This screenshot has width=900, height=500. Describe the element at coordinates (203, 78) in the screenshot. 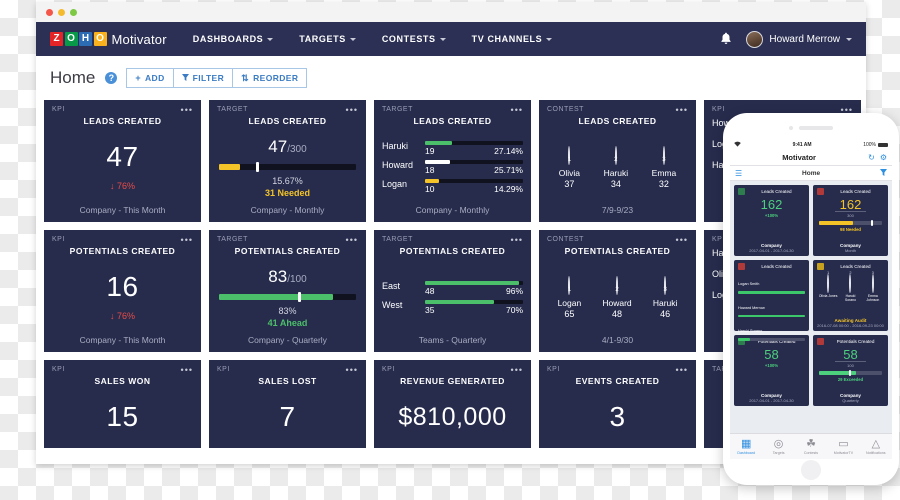

I see `filter-button: FILTER` at that location.